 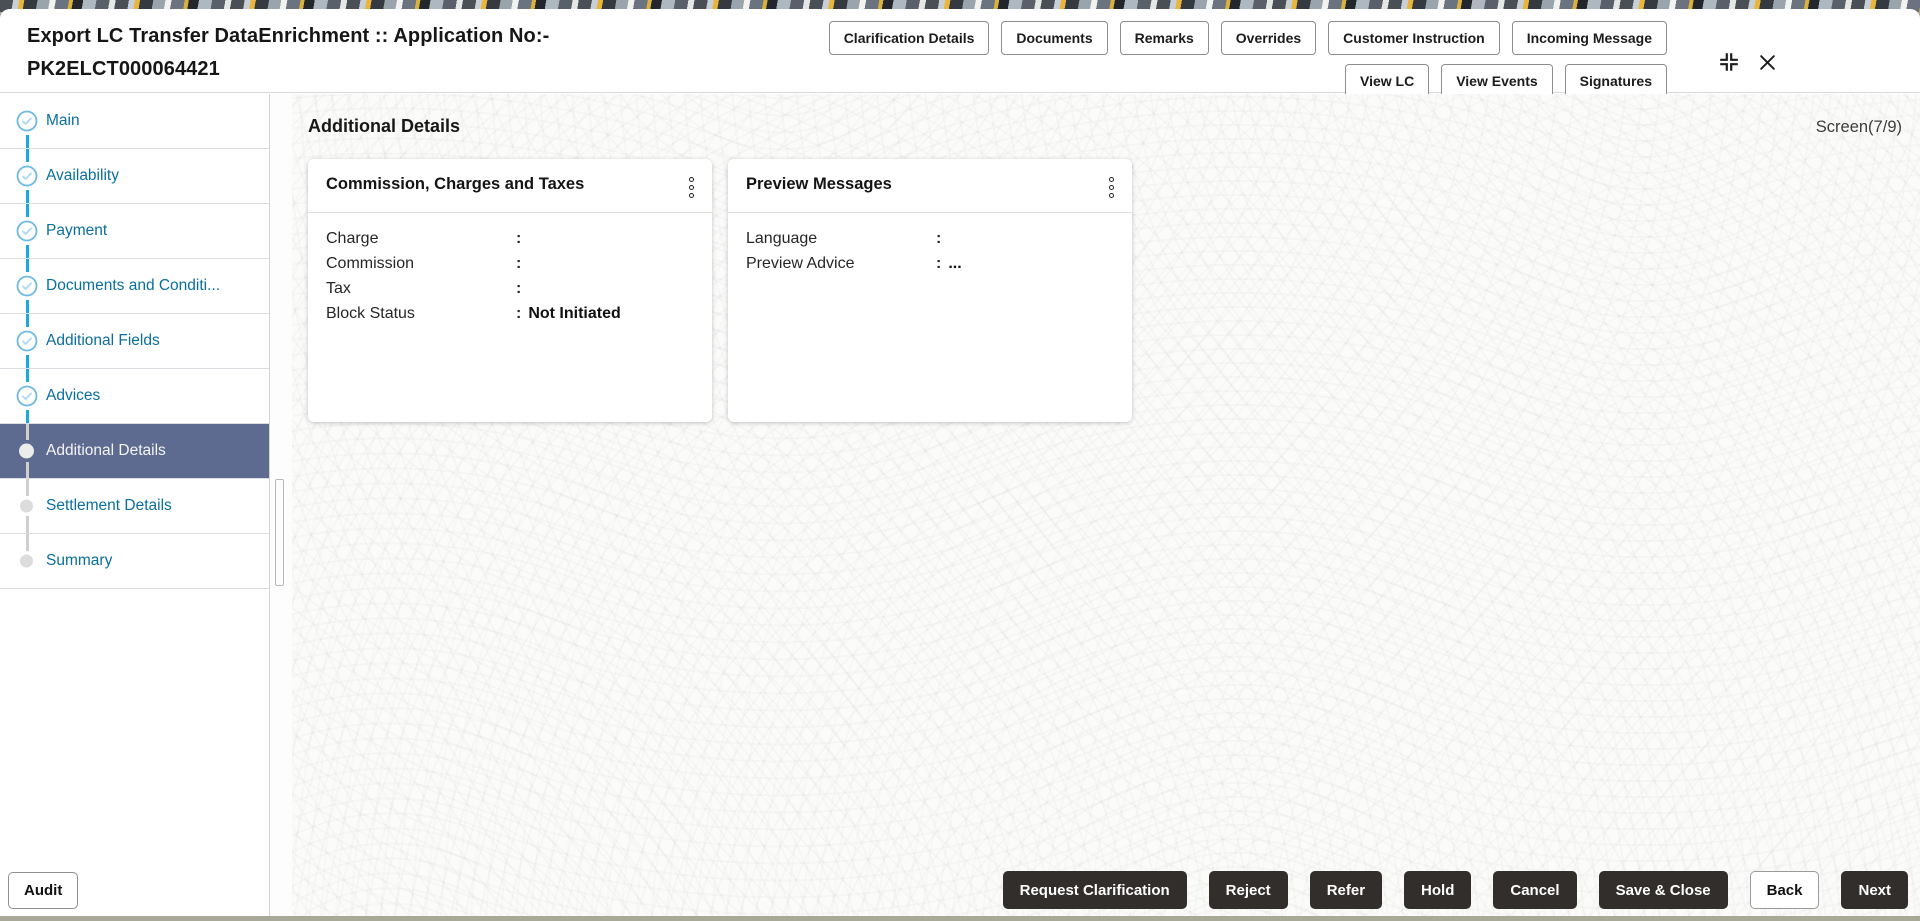 I want to click on view-events-button: View Events, so click(x=1497, y=81).